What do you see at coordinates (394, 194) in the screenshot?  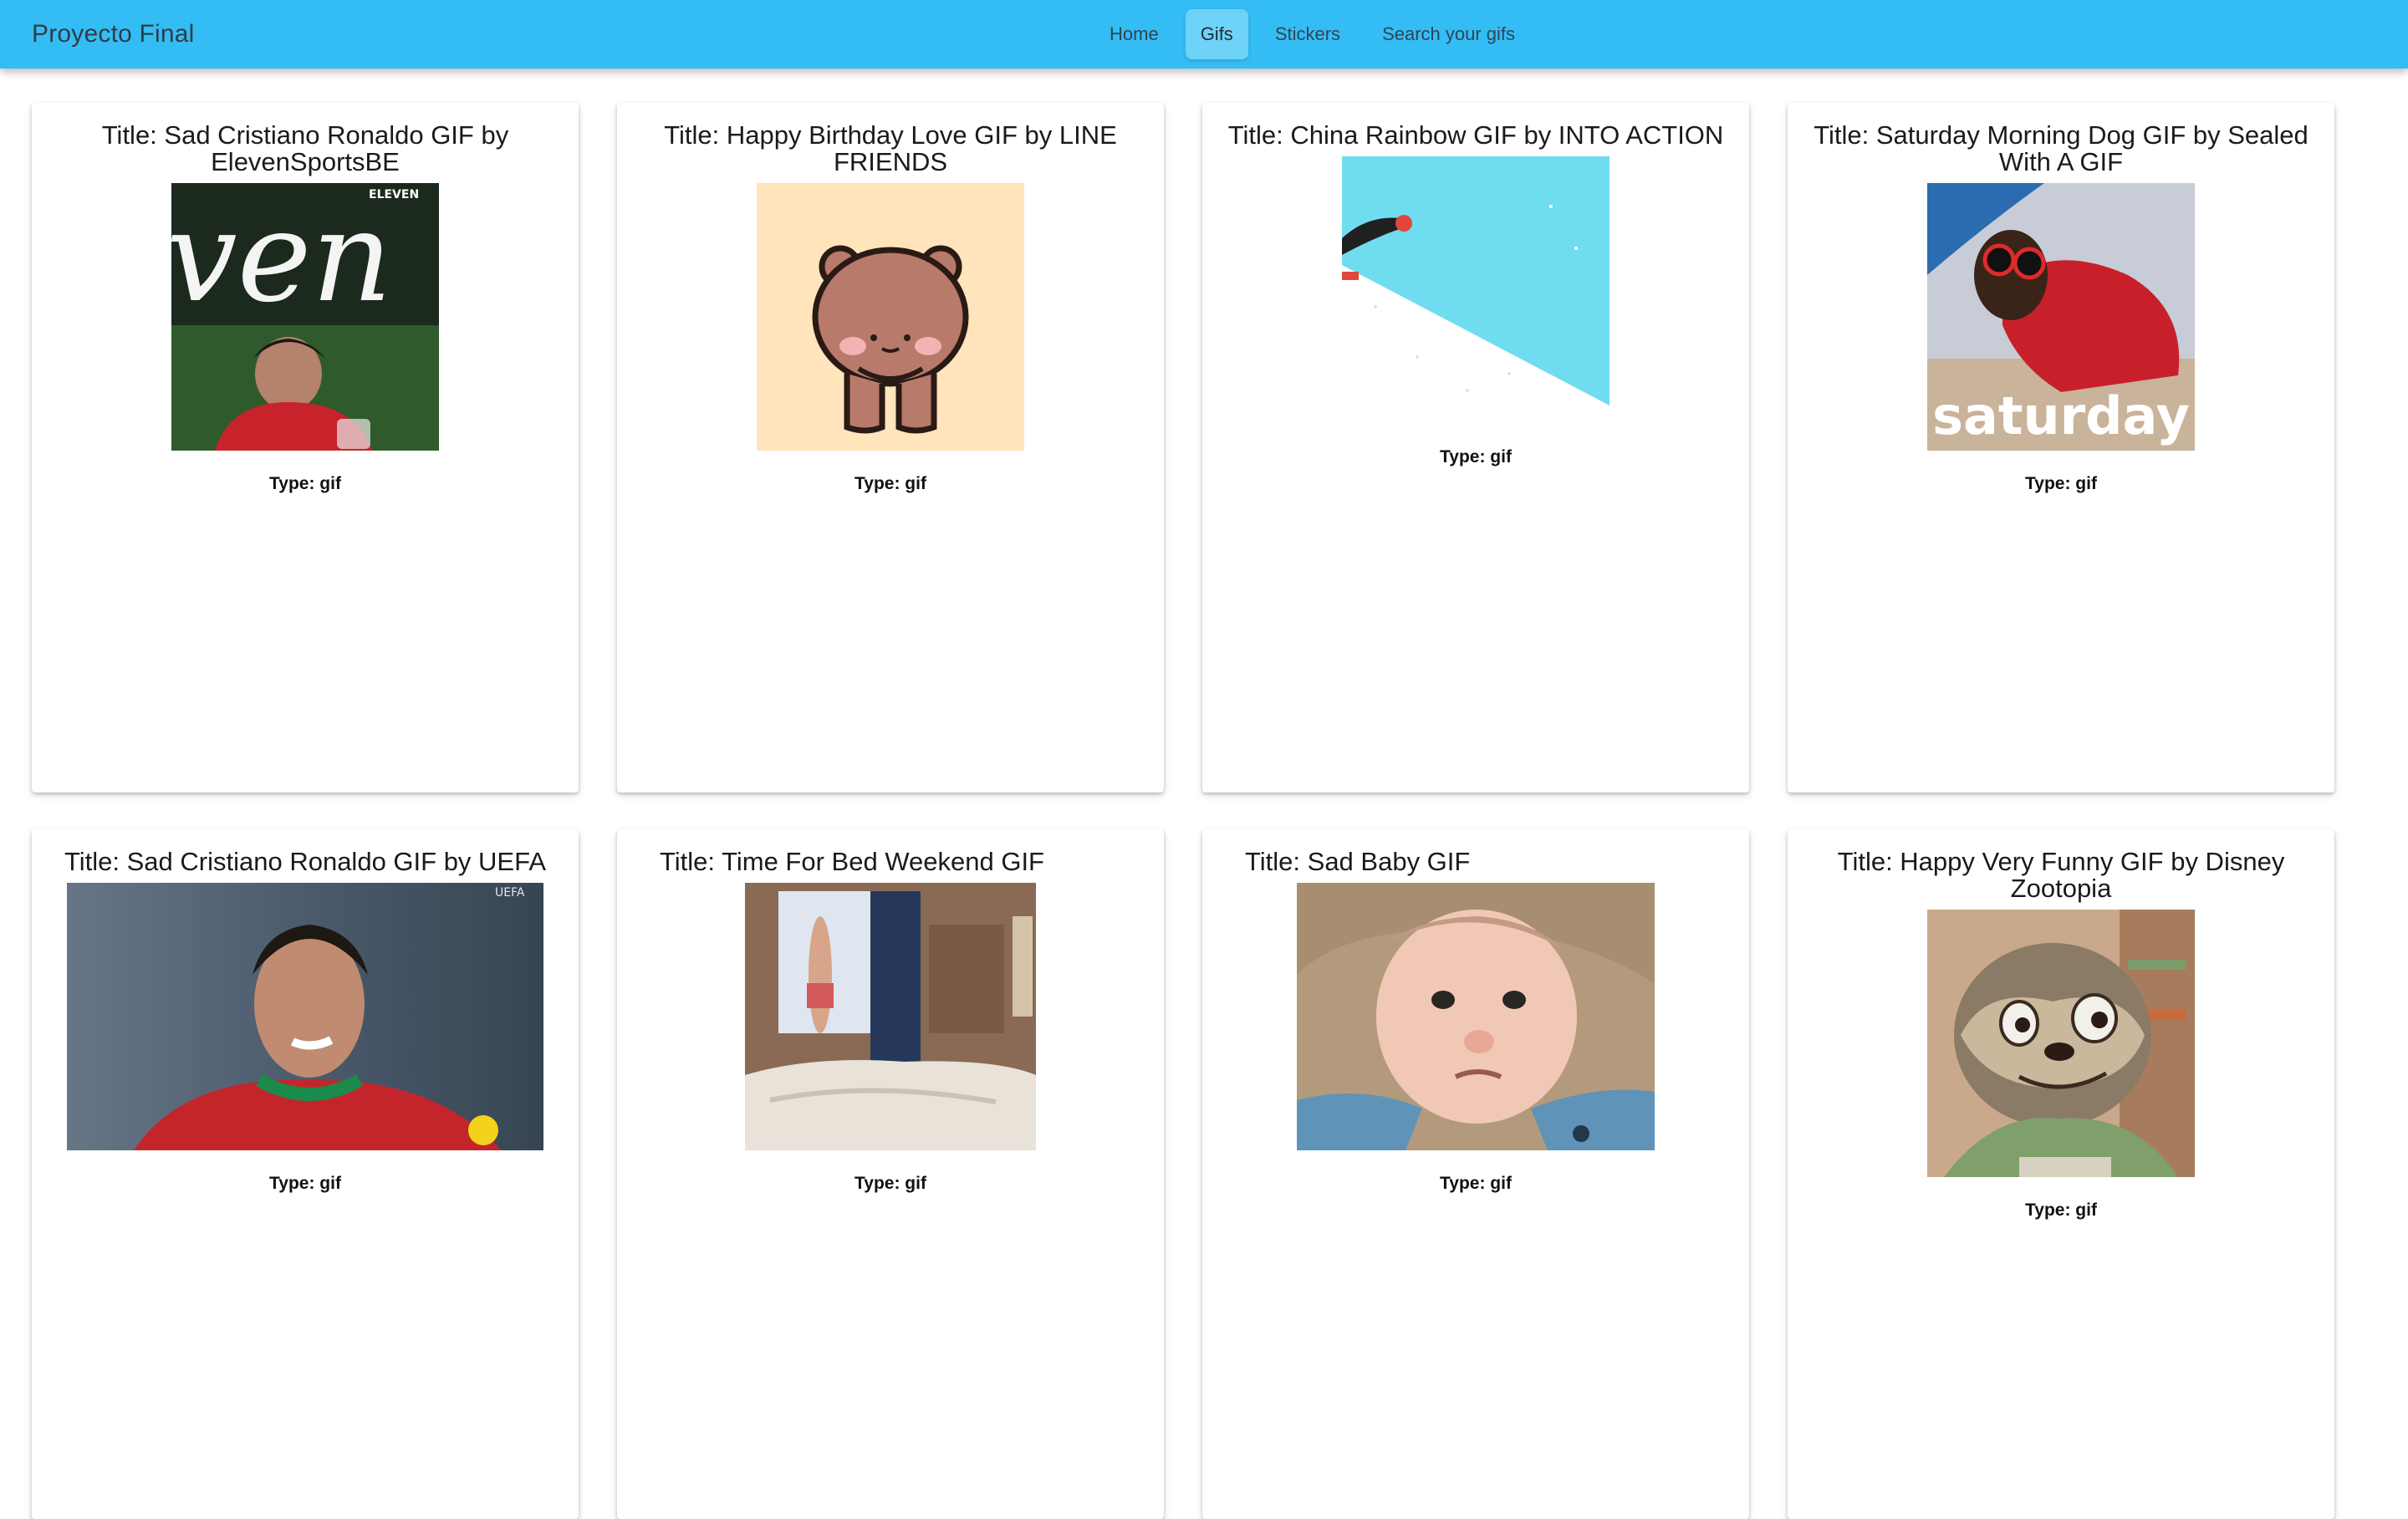 I see `watermark: ELEVEN` at bounding box center [394, 194].